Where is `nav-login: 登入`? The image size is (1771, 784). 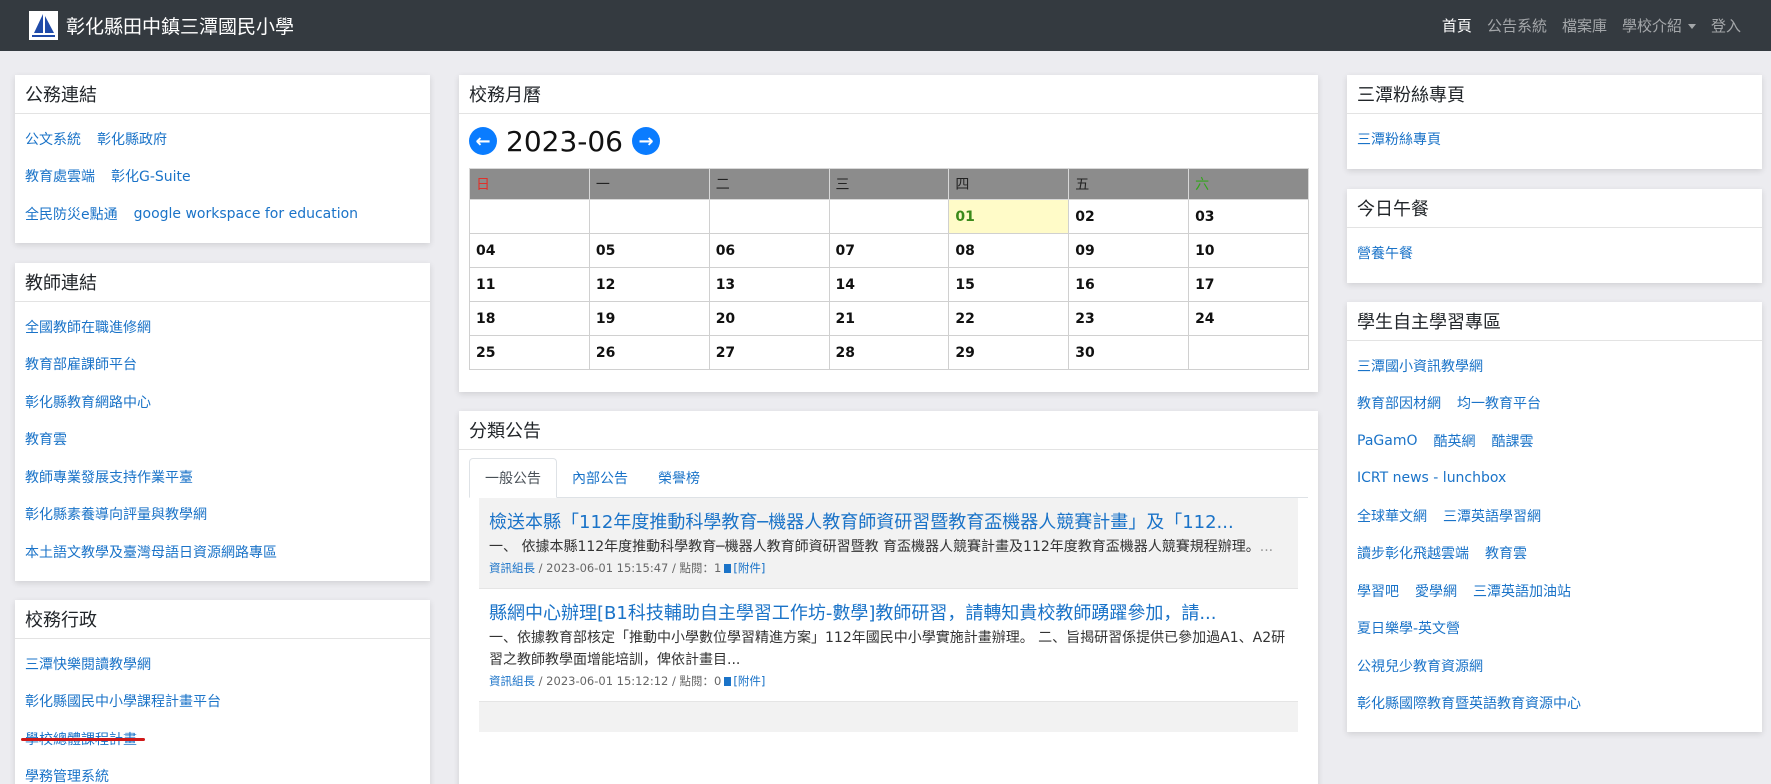
nav-login: 登入 is located at coordinates (1726, 25).